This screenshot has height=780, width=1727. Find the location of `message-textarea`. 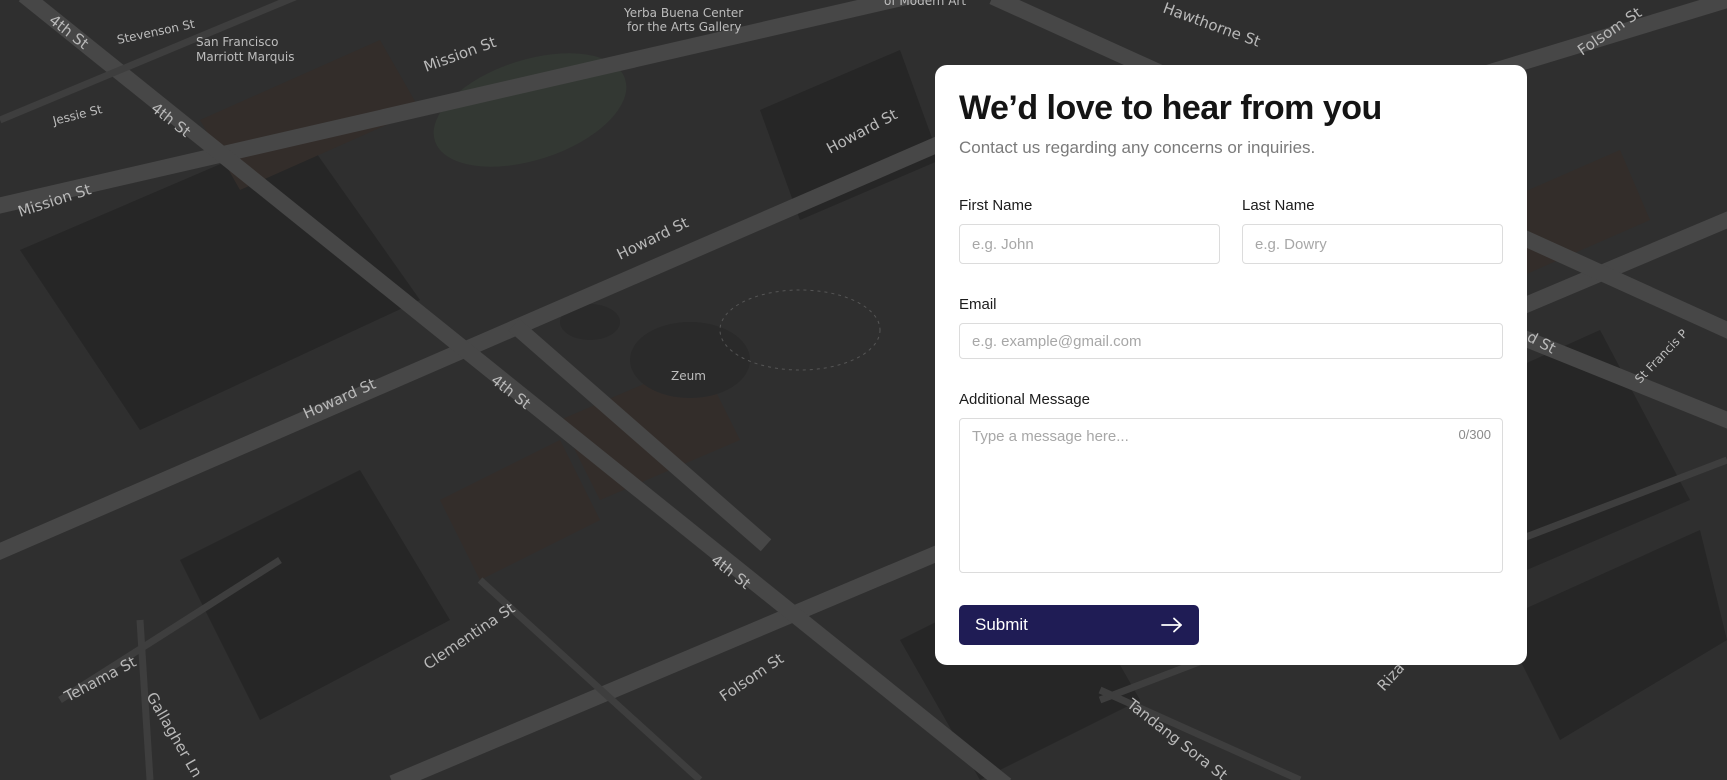

message-textarea is located at coordinates (1231, 495).